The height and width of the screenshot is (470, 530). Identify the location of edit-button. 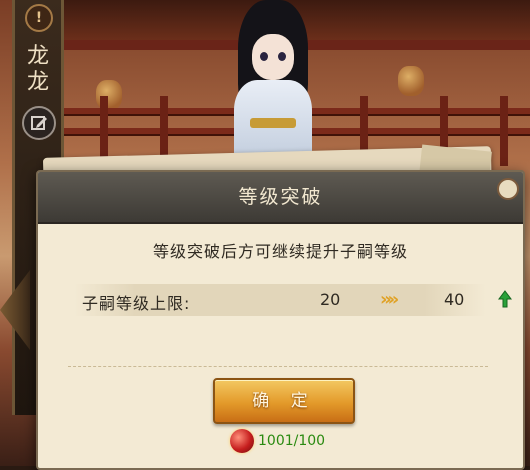
(39, 123).